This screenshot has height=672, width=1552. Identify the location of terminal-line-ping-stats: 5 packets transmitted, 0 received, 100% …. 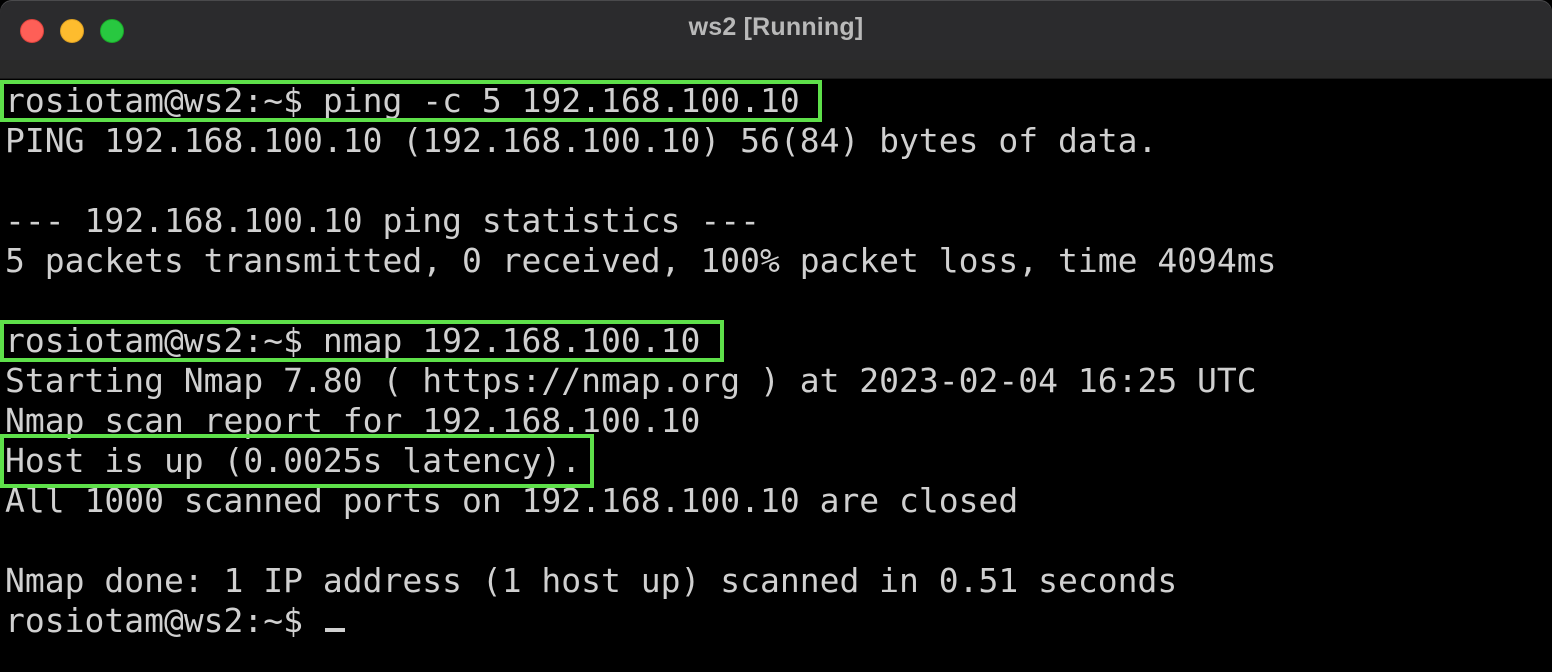
(641, 260).